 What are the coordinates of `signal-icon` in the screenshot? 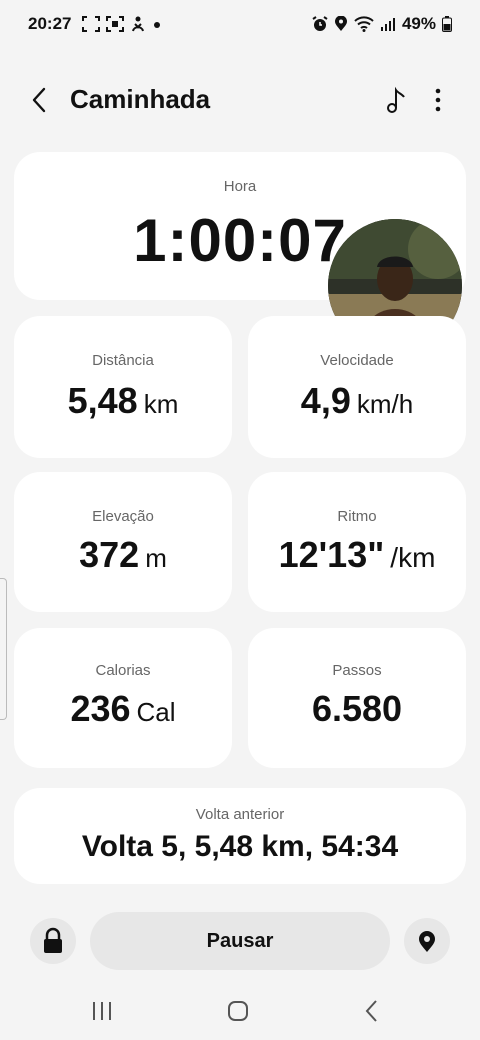 It's located at (387, 24).